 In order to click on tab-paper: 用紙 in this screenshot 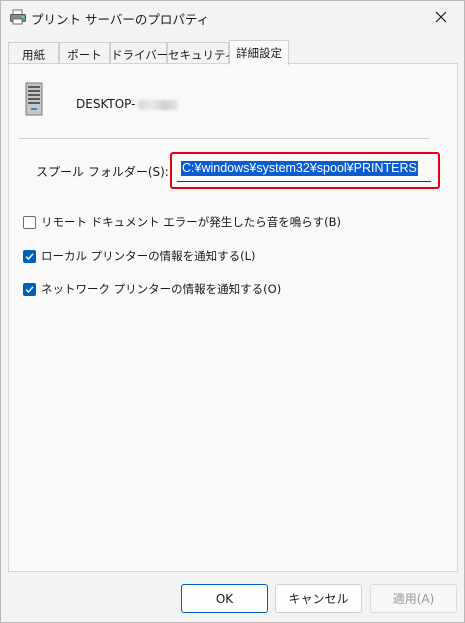, I will do `click(33, 53)`.